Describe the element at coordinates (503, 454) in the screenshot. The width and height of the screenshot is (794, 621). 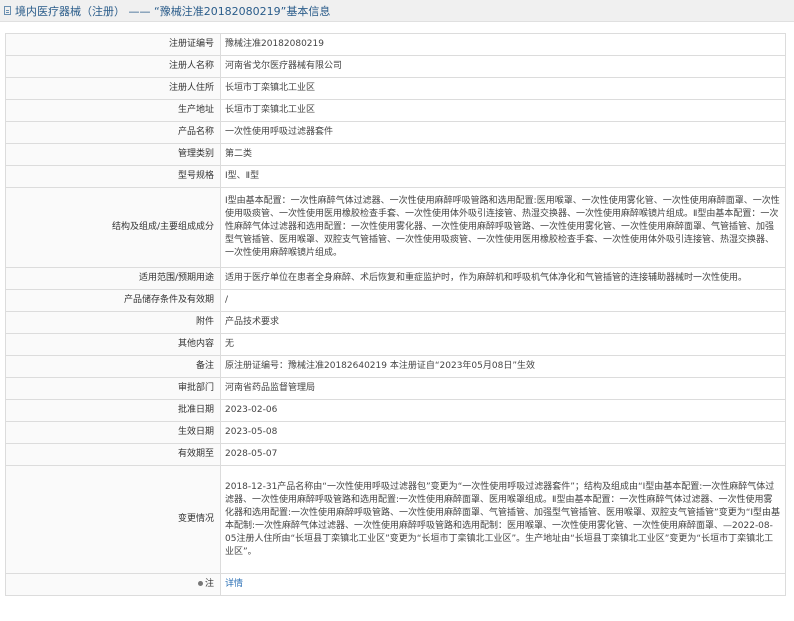
I see `field-value: 2028-05-07` at that location.